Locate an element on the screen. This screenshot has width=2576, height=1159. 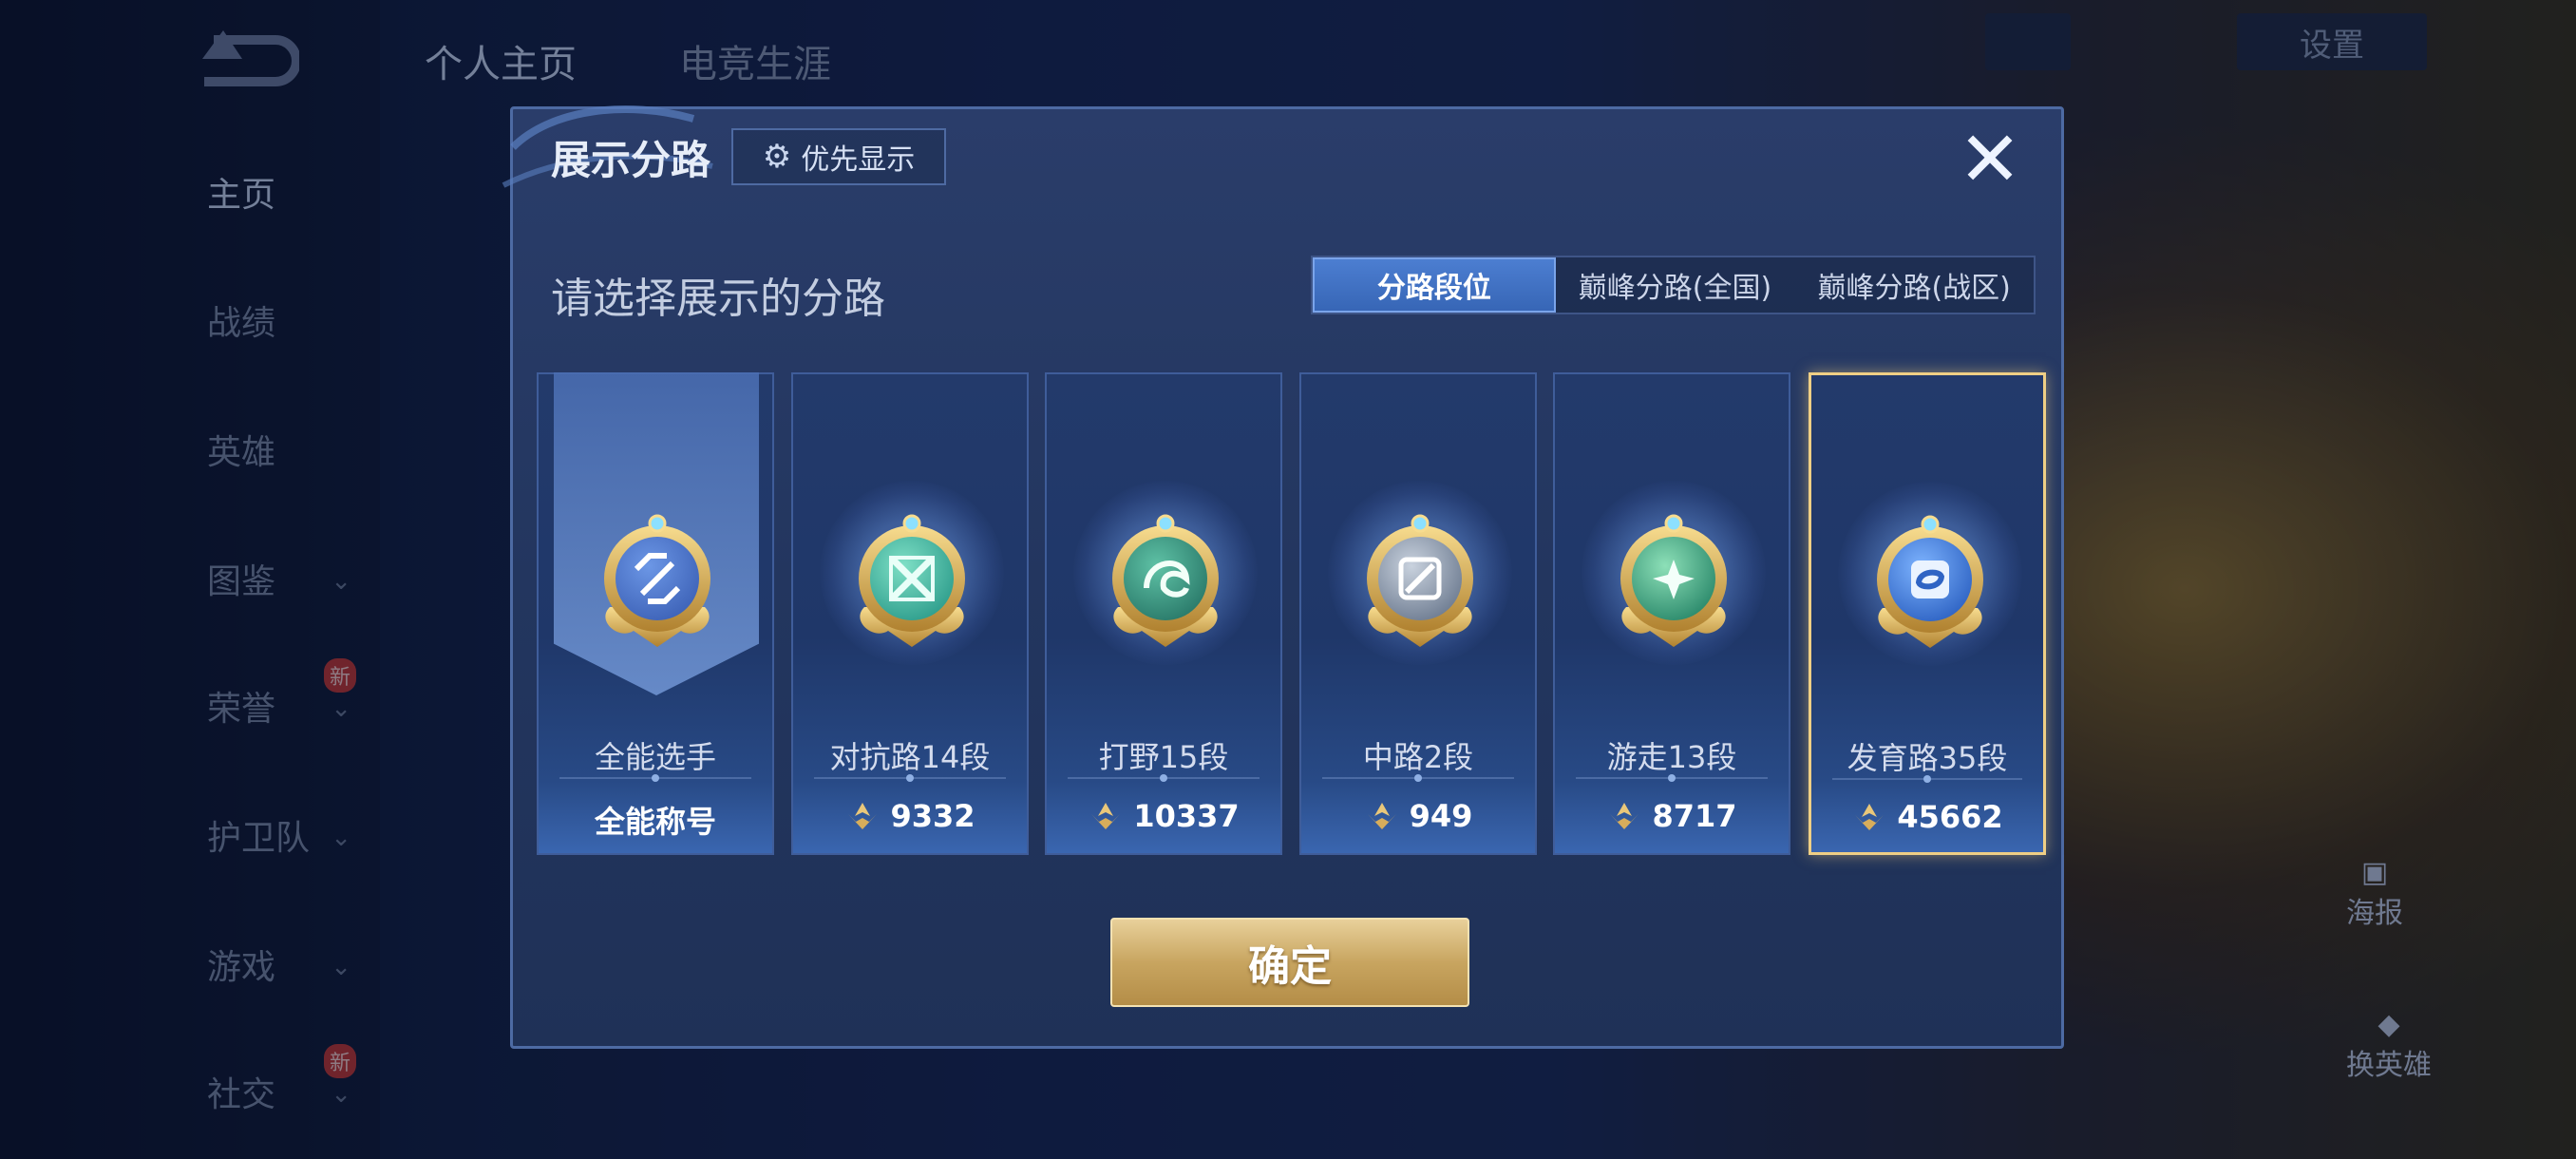
lane-card-value-text: 全能称号 is located at coordinates (655, 822).